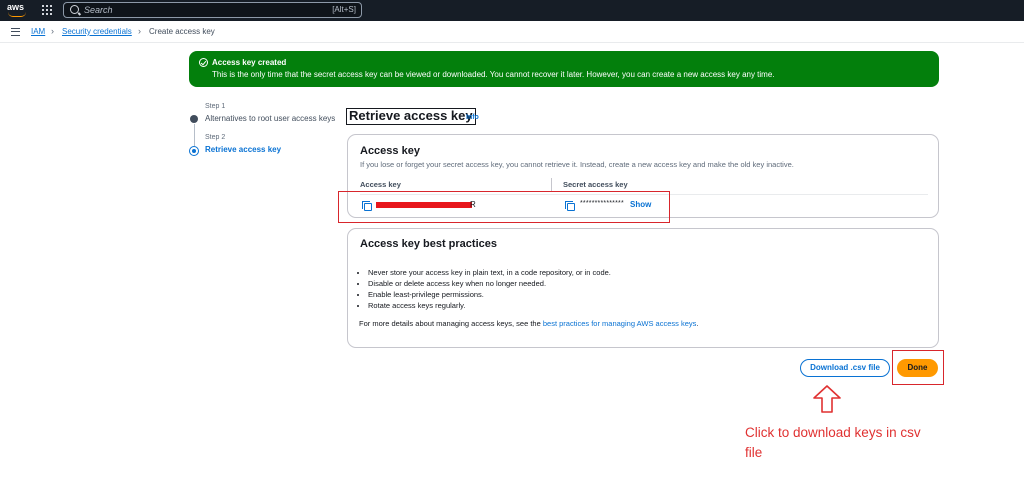  Describe the element at coordinates (97, 31) in the screenshot. I see `breadcrumb-security-credentials: Security credentials` at that location.